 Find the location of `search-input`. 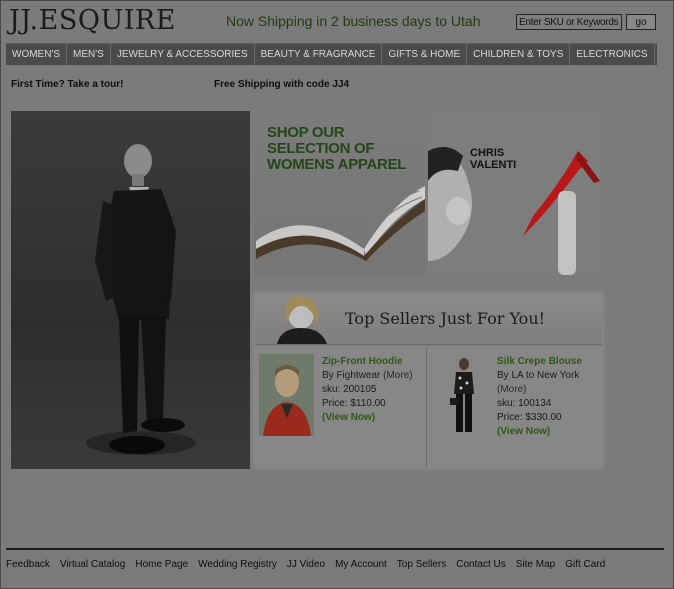

search-input is located at coordinates (569, 22).